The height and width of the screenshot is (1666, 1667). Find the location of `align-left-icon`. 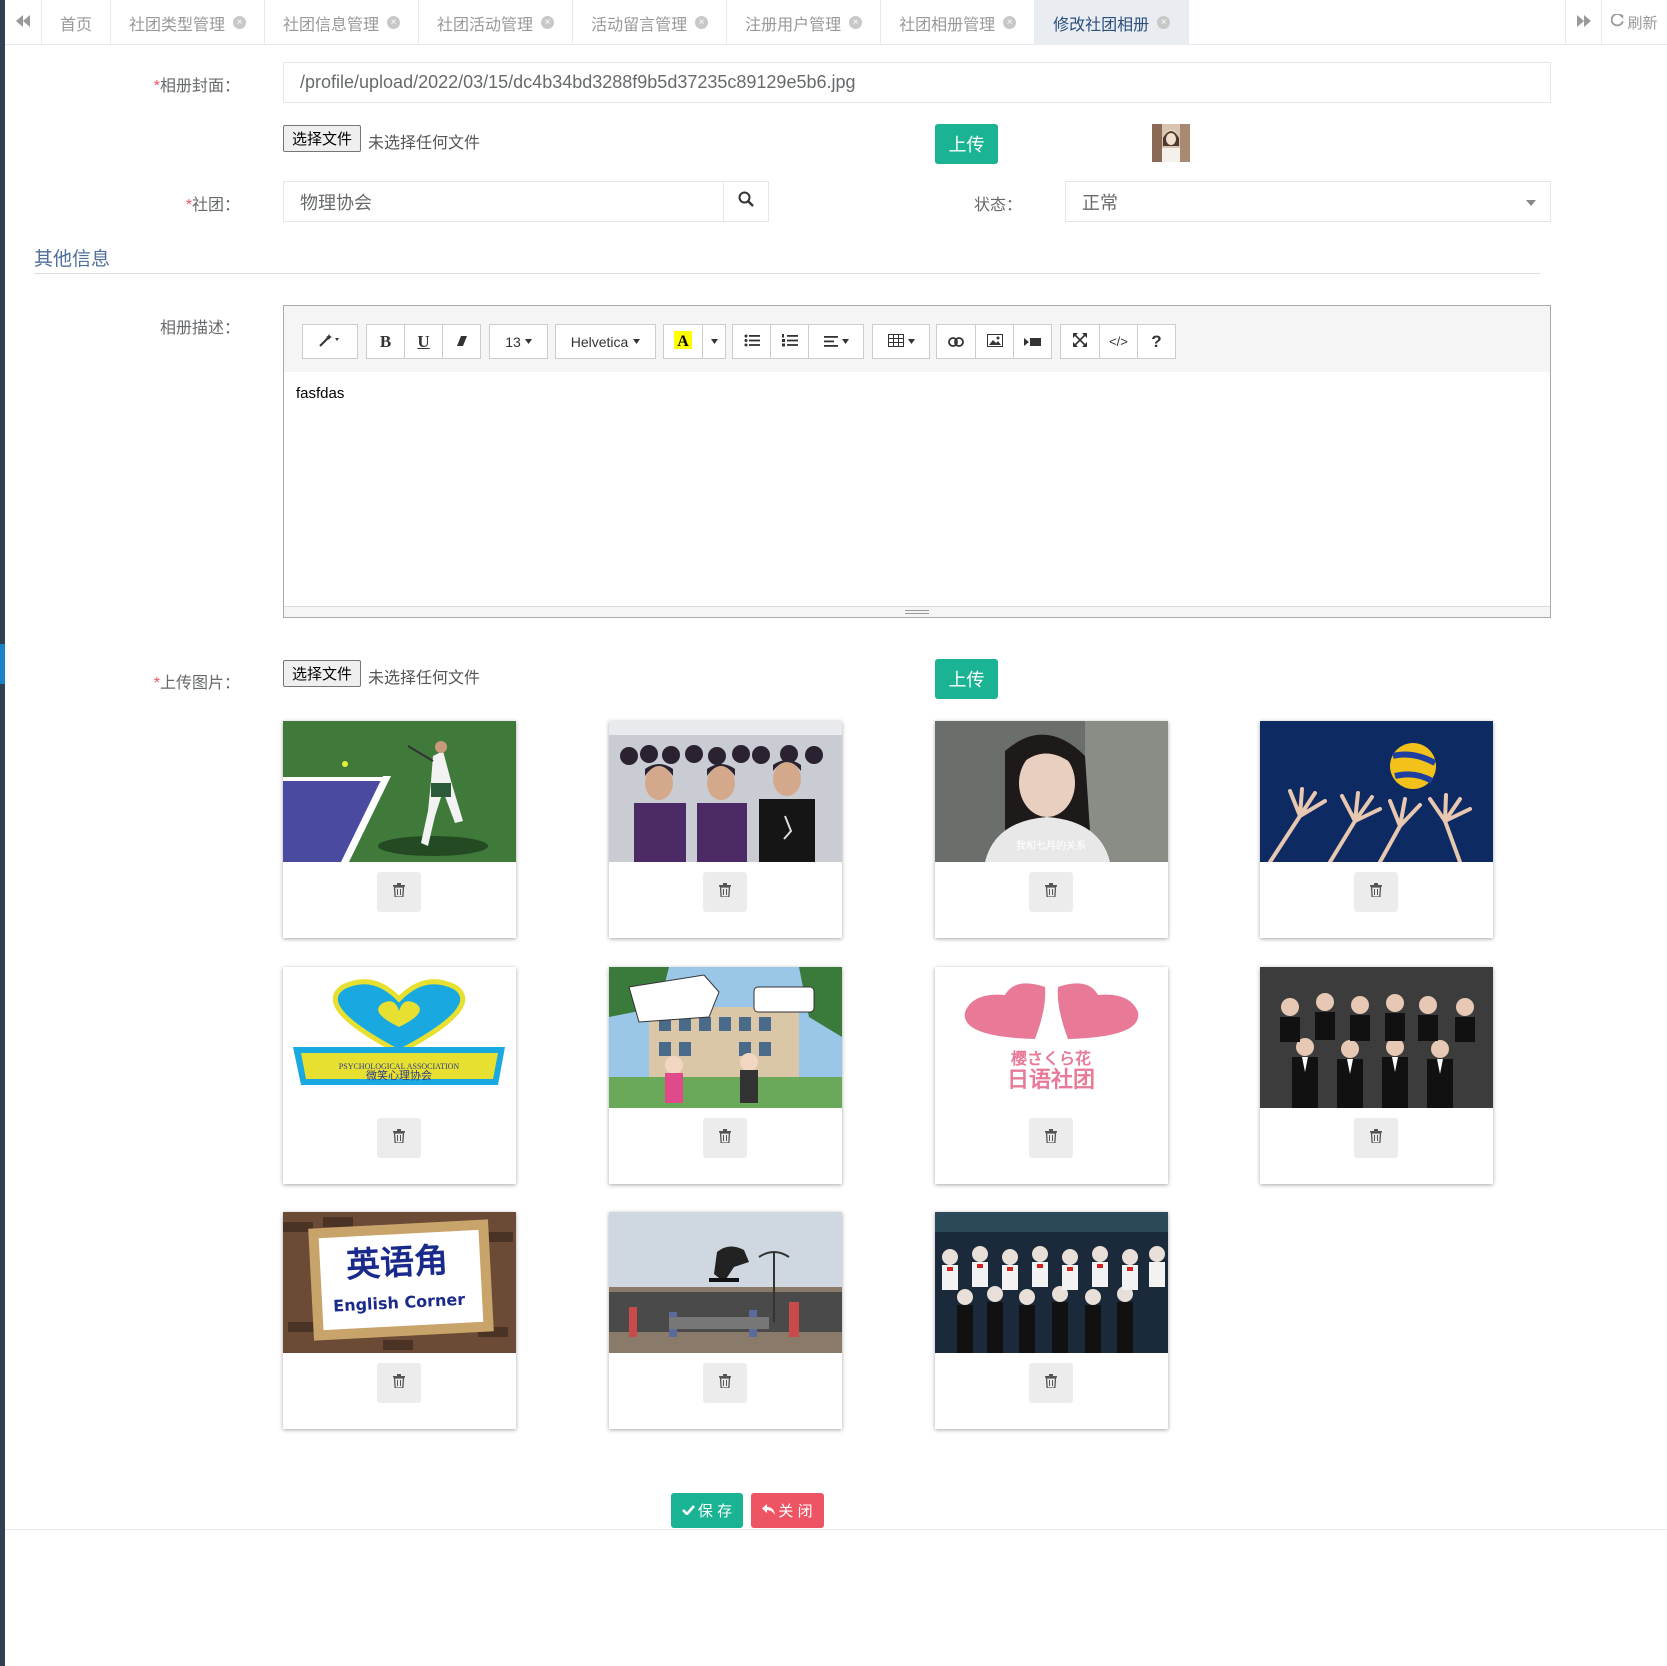

align-left-icon is located at coordinates (830, 342).